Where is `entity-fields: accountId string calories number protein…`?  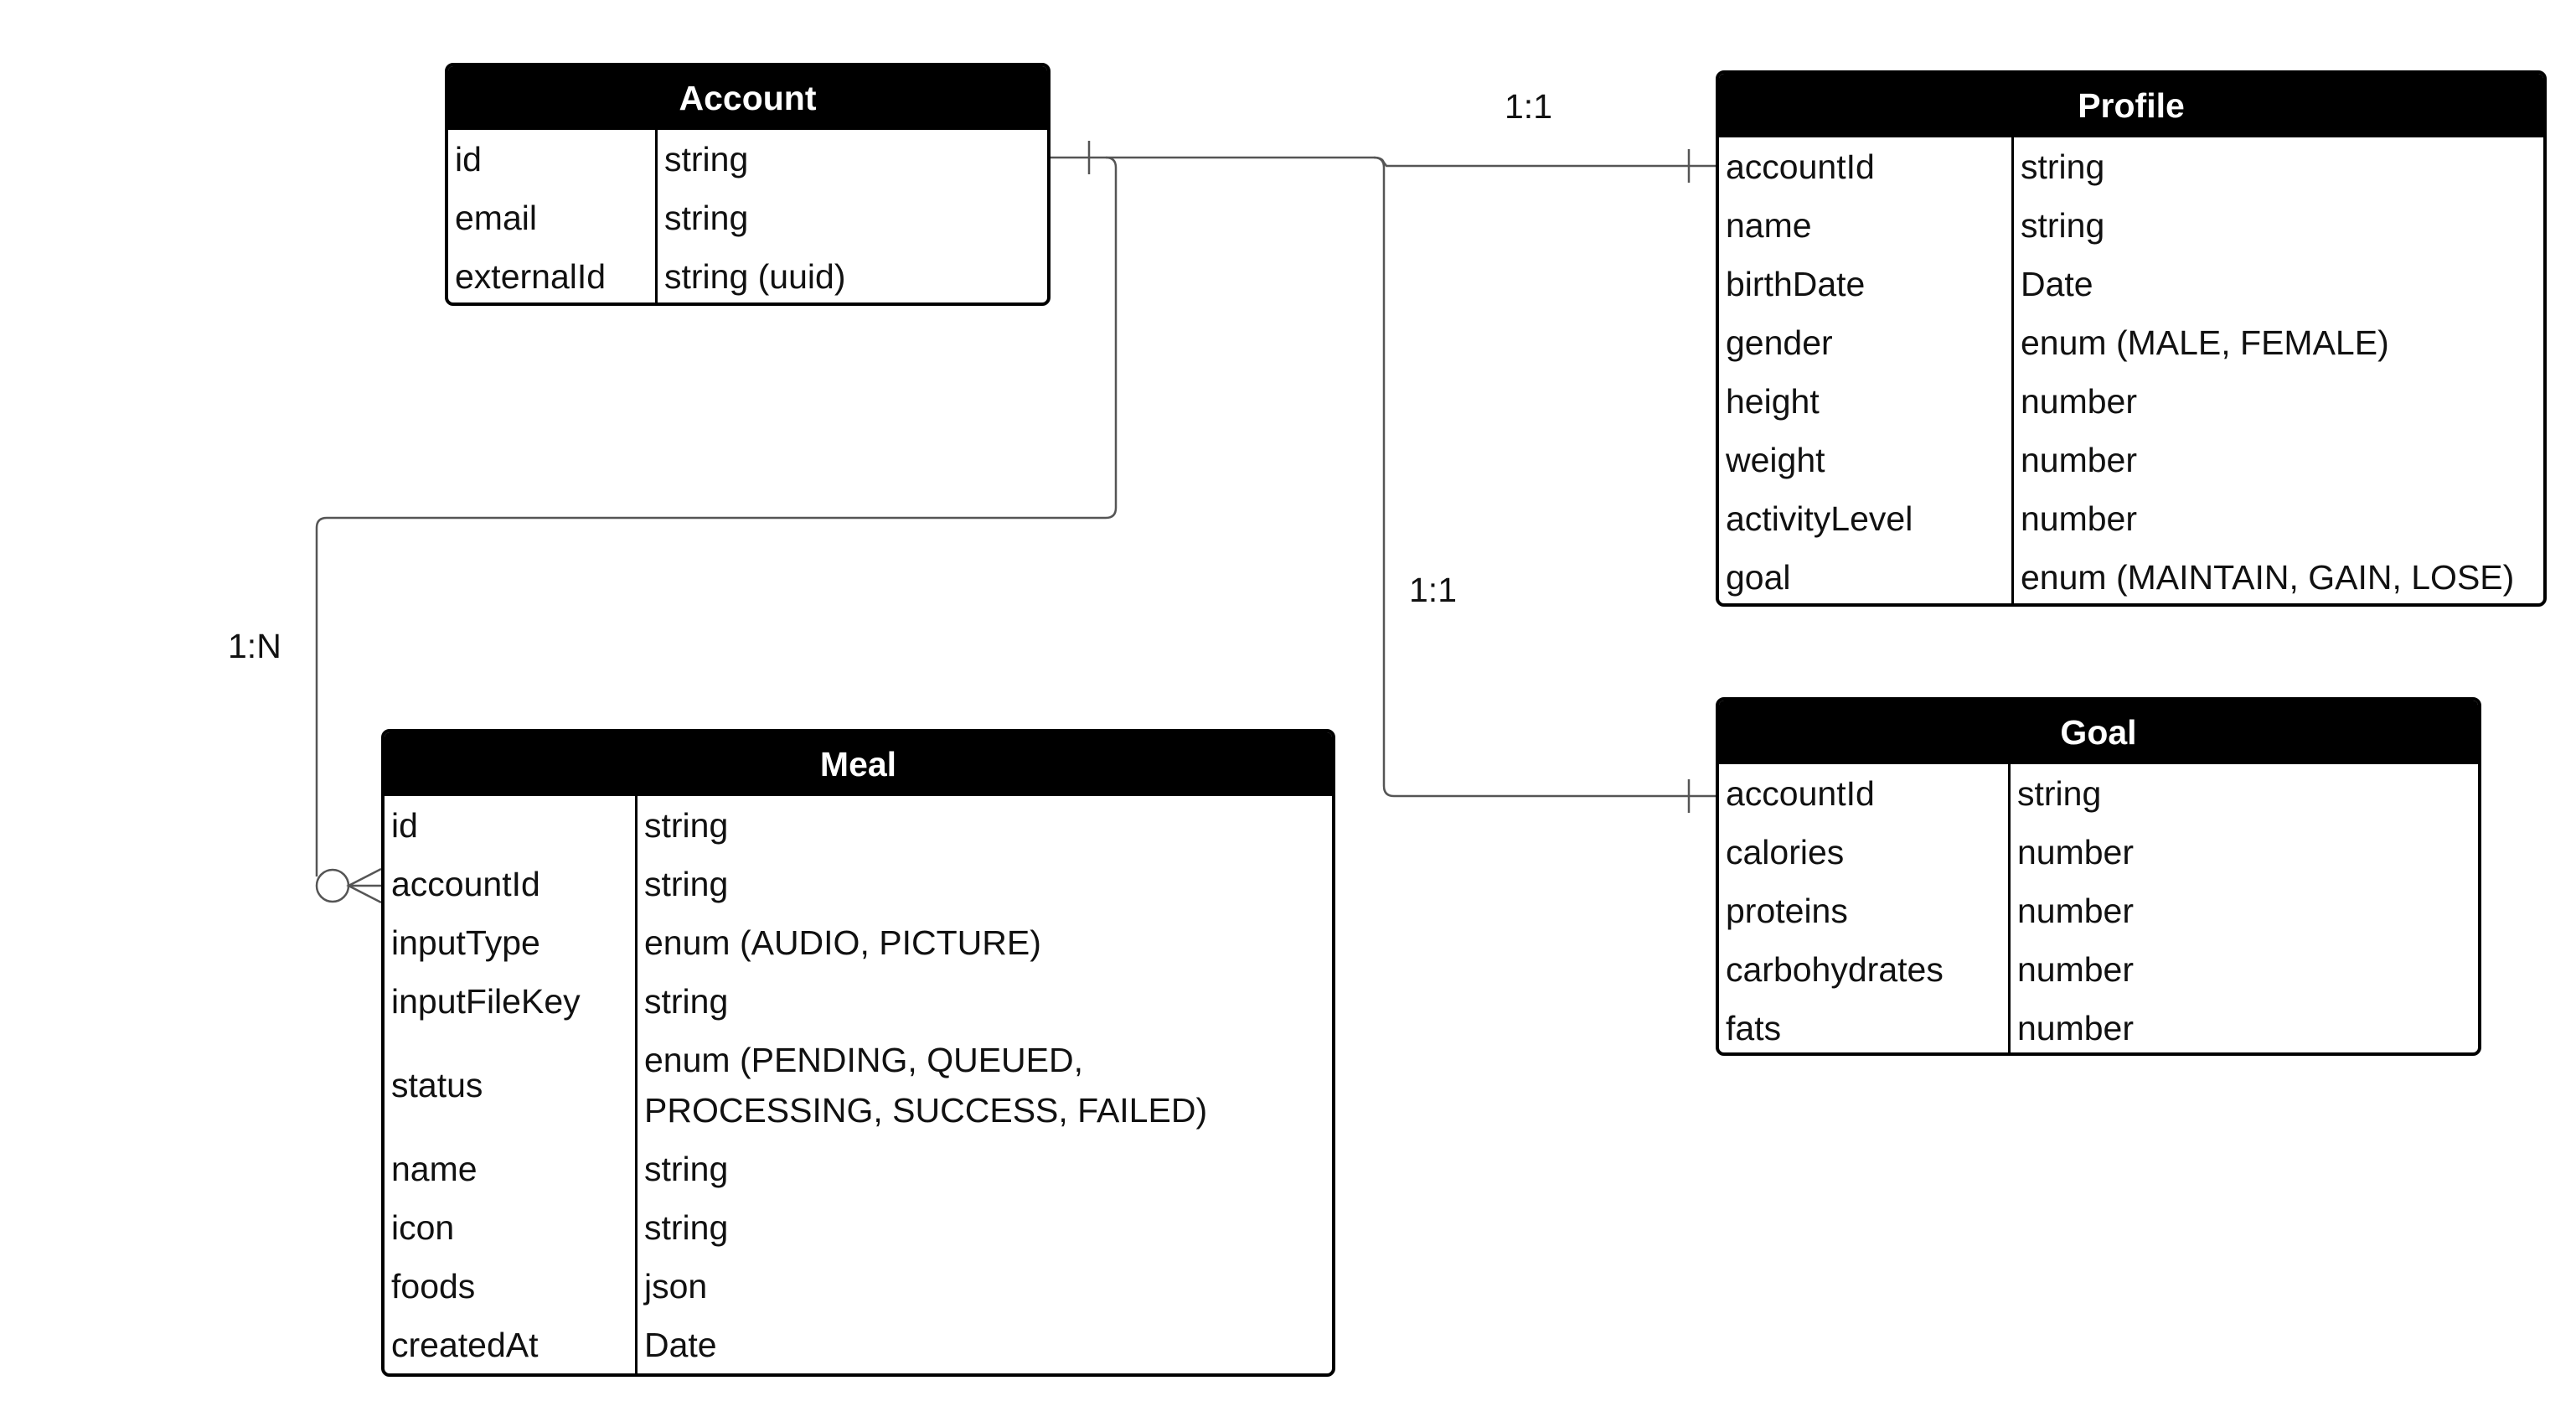
entity-fields: accountId string calories number protein… is located at coordinates (2098, 908).